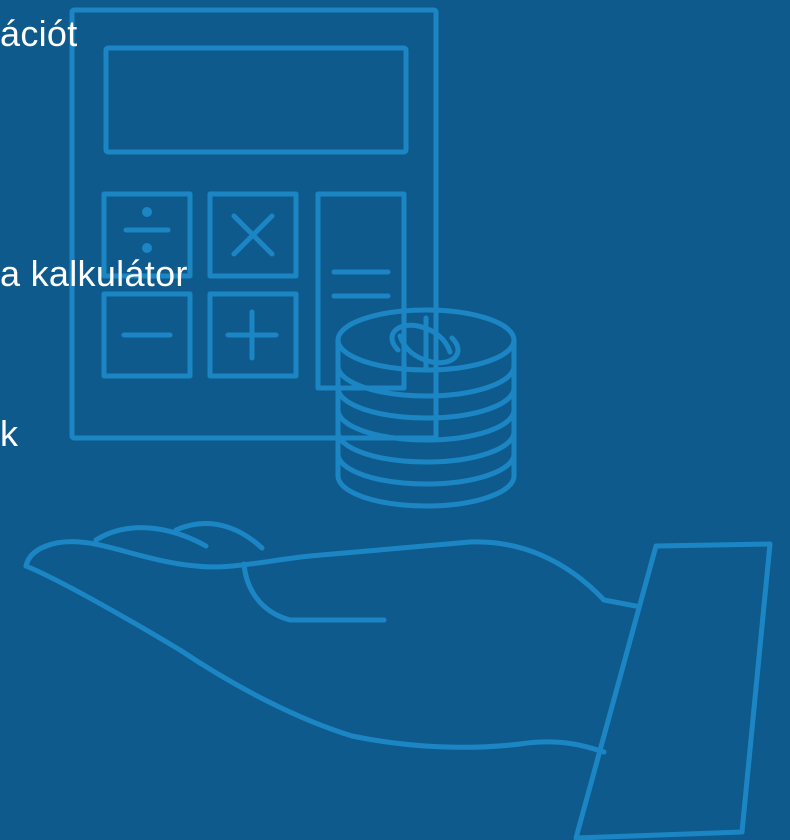 The image size is (790, 840). Describe the element at coordinates (9, 434) in the screenshot. I see `menu-item-other: k` at that location.